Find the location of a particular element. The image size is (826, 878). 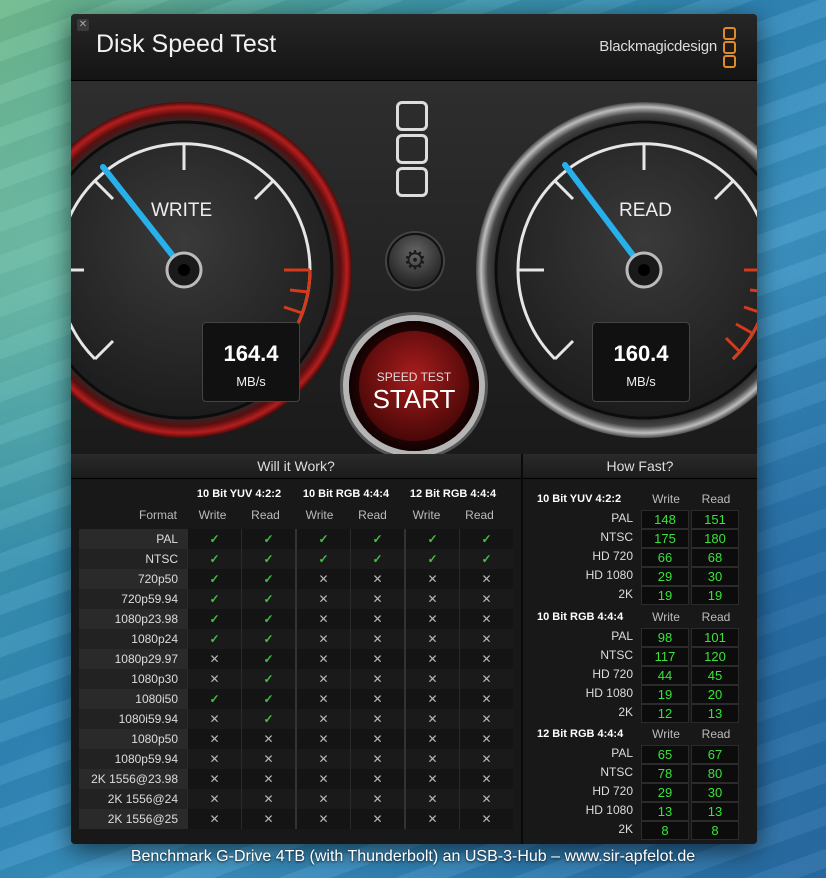

write-fps-value: 29 is located at coordinates (665, 792).